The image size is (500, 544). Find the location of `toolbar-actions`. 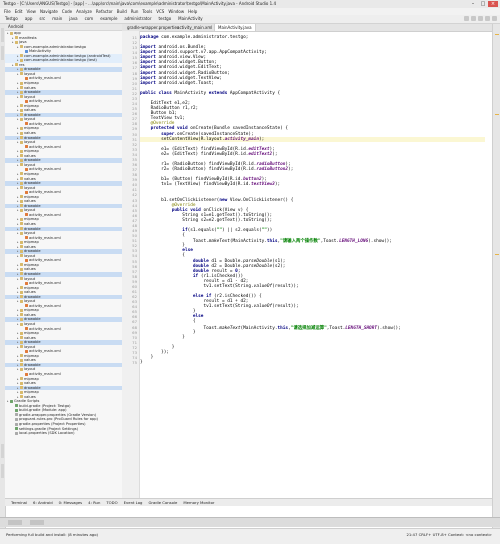

toolbar-actions is located at coordinates (479, 20).